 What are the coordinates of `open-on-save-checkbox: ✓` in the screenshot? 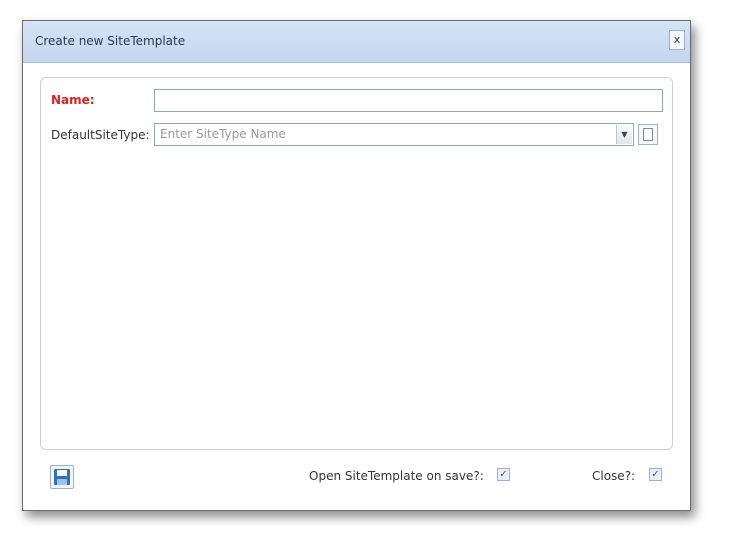 It's located at (503, 474).